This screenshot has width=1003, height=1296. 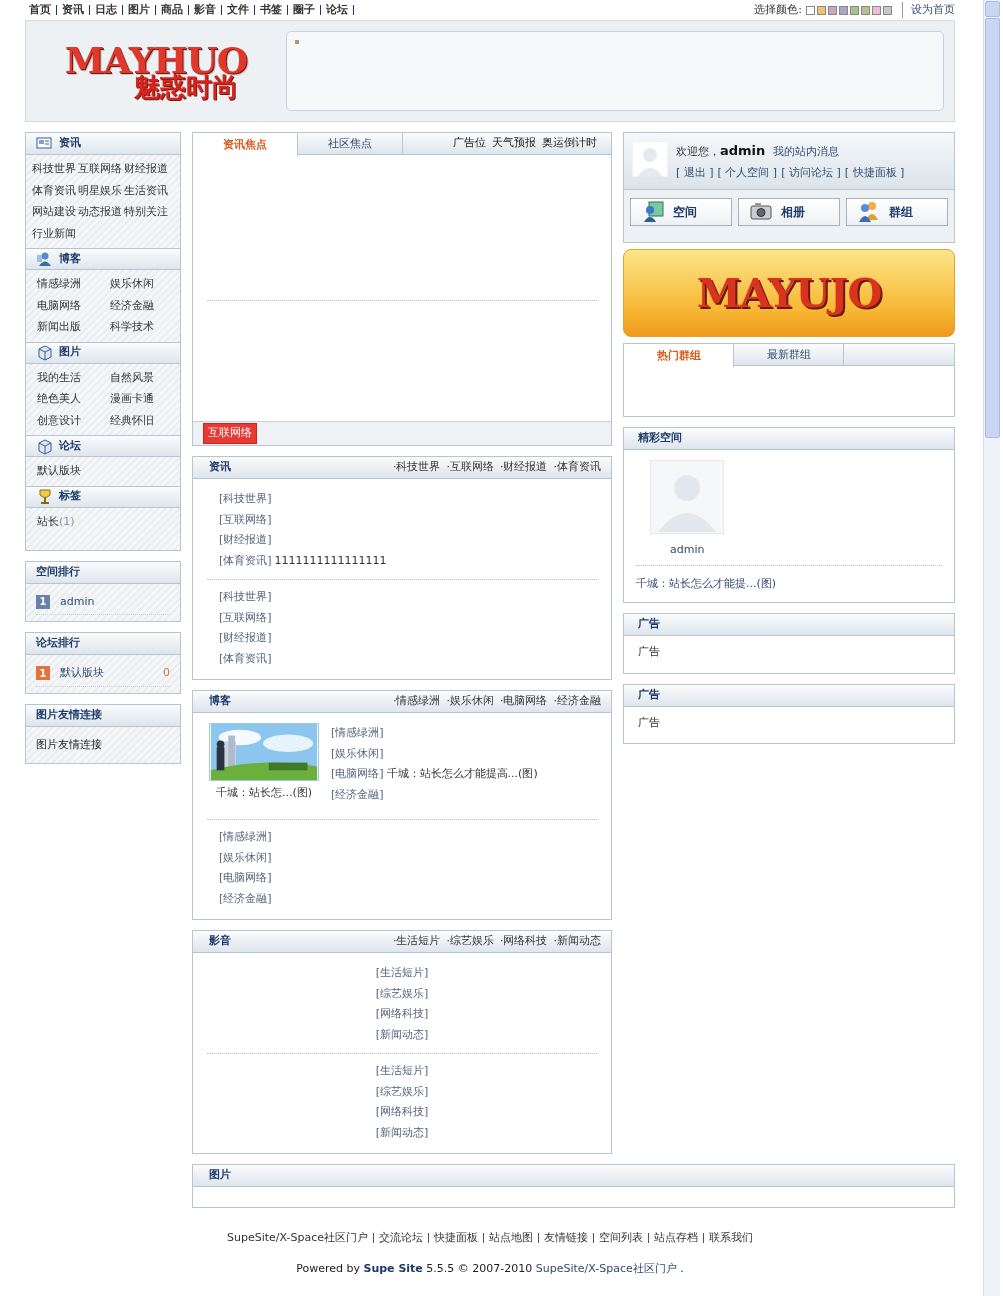 What do you see at coordinates (524, 467) in the screenshot?
I see `category-link: ·财经报道` at bounding box center [524, 467].